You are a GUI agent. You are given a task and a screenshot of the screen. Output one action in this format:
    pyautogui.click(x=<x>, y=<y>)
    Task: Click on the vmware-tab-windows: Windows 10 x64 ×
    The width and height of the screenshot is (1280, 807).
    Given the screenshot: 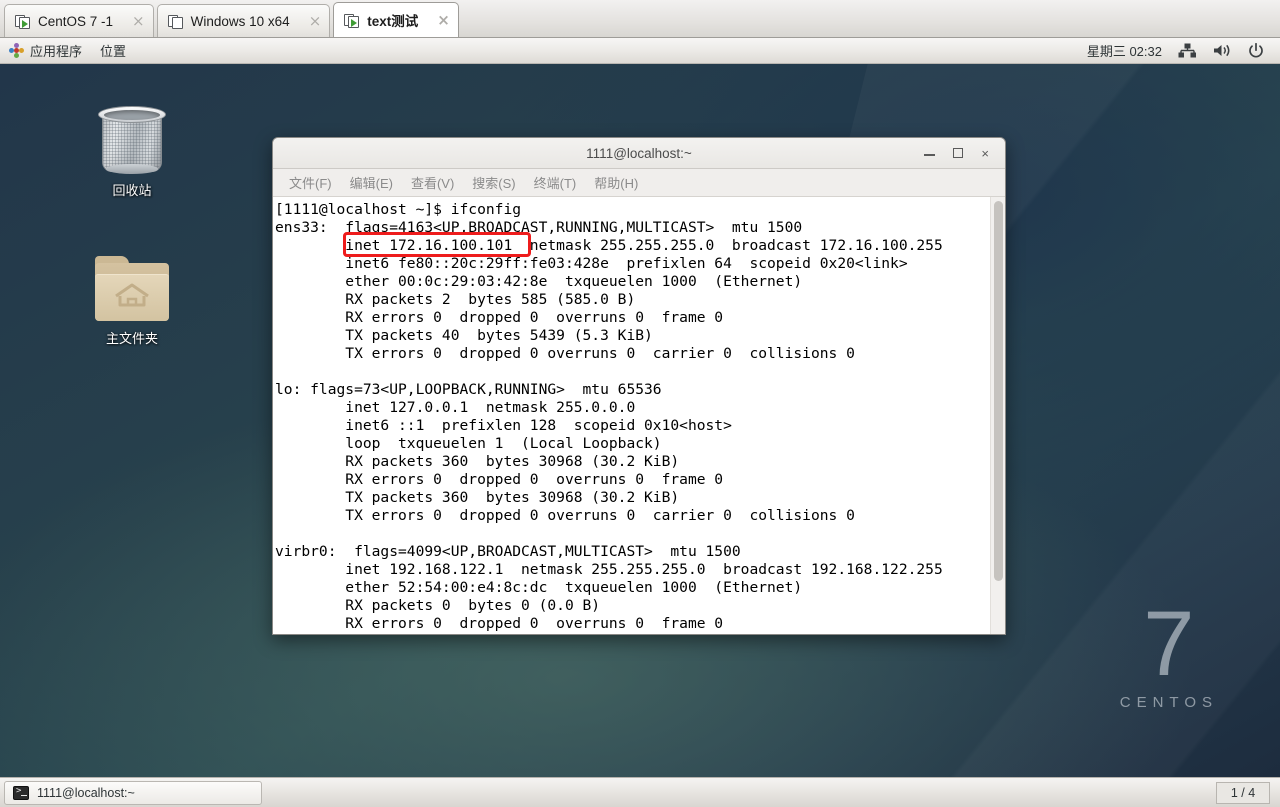 What is the action you would take?
    pyautogui.click(x=243, y=20)
    